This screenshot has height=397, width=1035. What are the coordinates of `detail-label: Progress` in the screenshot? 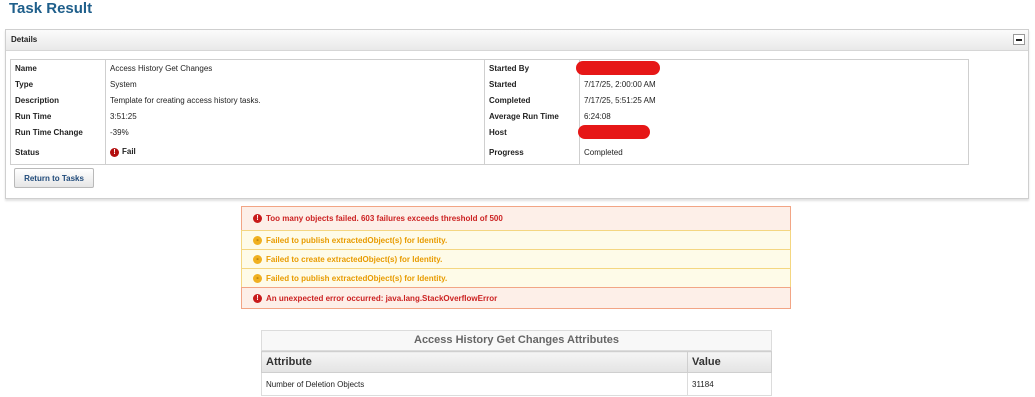 It's located at (532, 152).